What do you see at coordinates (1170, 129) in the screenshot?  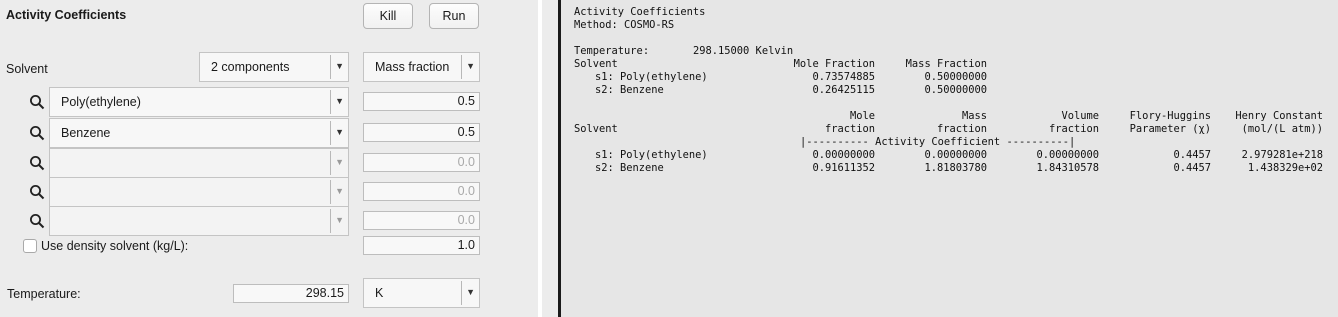 I see `t2-header-flory-unit: Parameter (χ)` at bounding box center [1170, 129].